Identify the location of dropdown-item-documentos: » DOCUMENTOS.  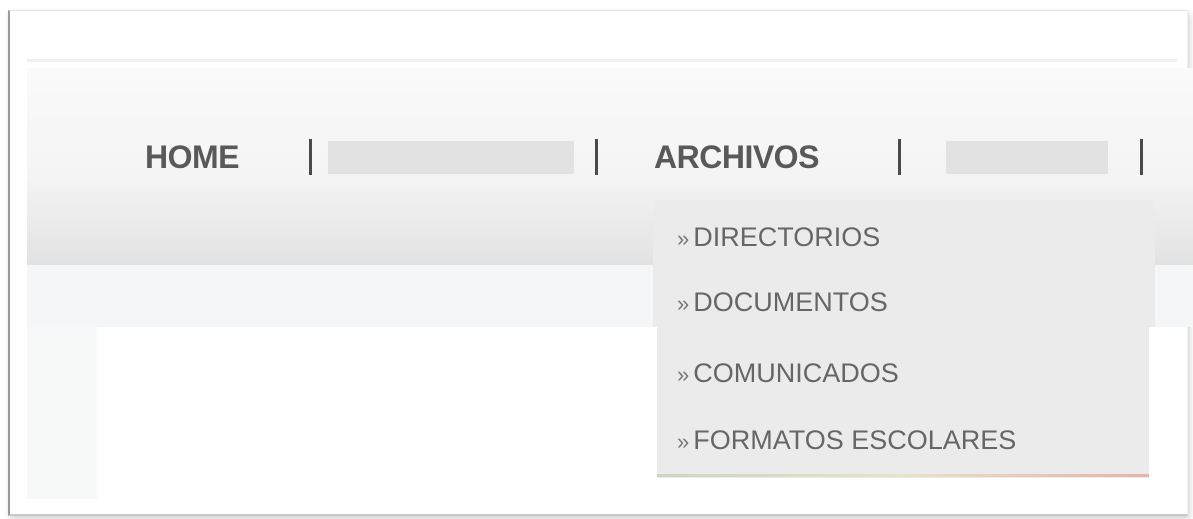
(782, 303).